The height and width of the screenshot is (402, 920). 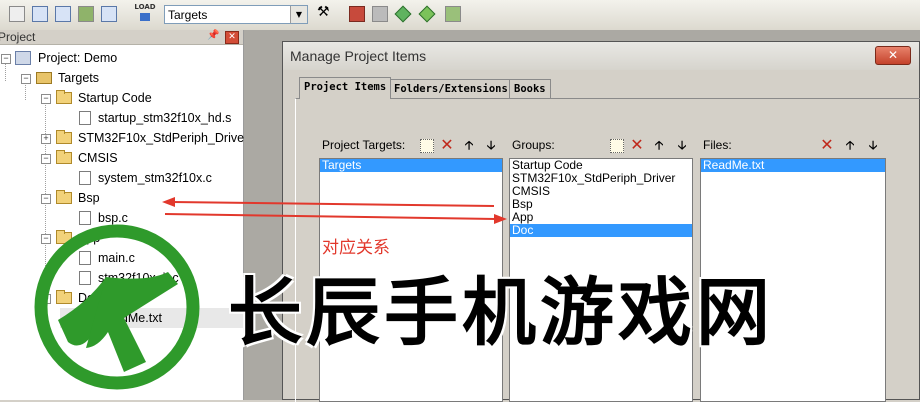 I want to click on tree-item-driver: + STM32F10x_StdPeriph_Driver, so click(x=124, y=138).